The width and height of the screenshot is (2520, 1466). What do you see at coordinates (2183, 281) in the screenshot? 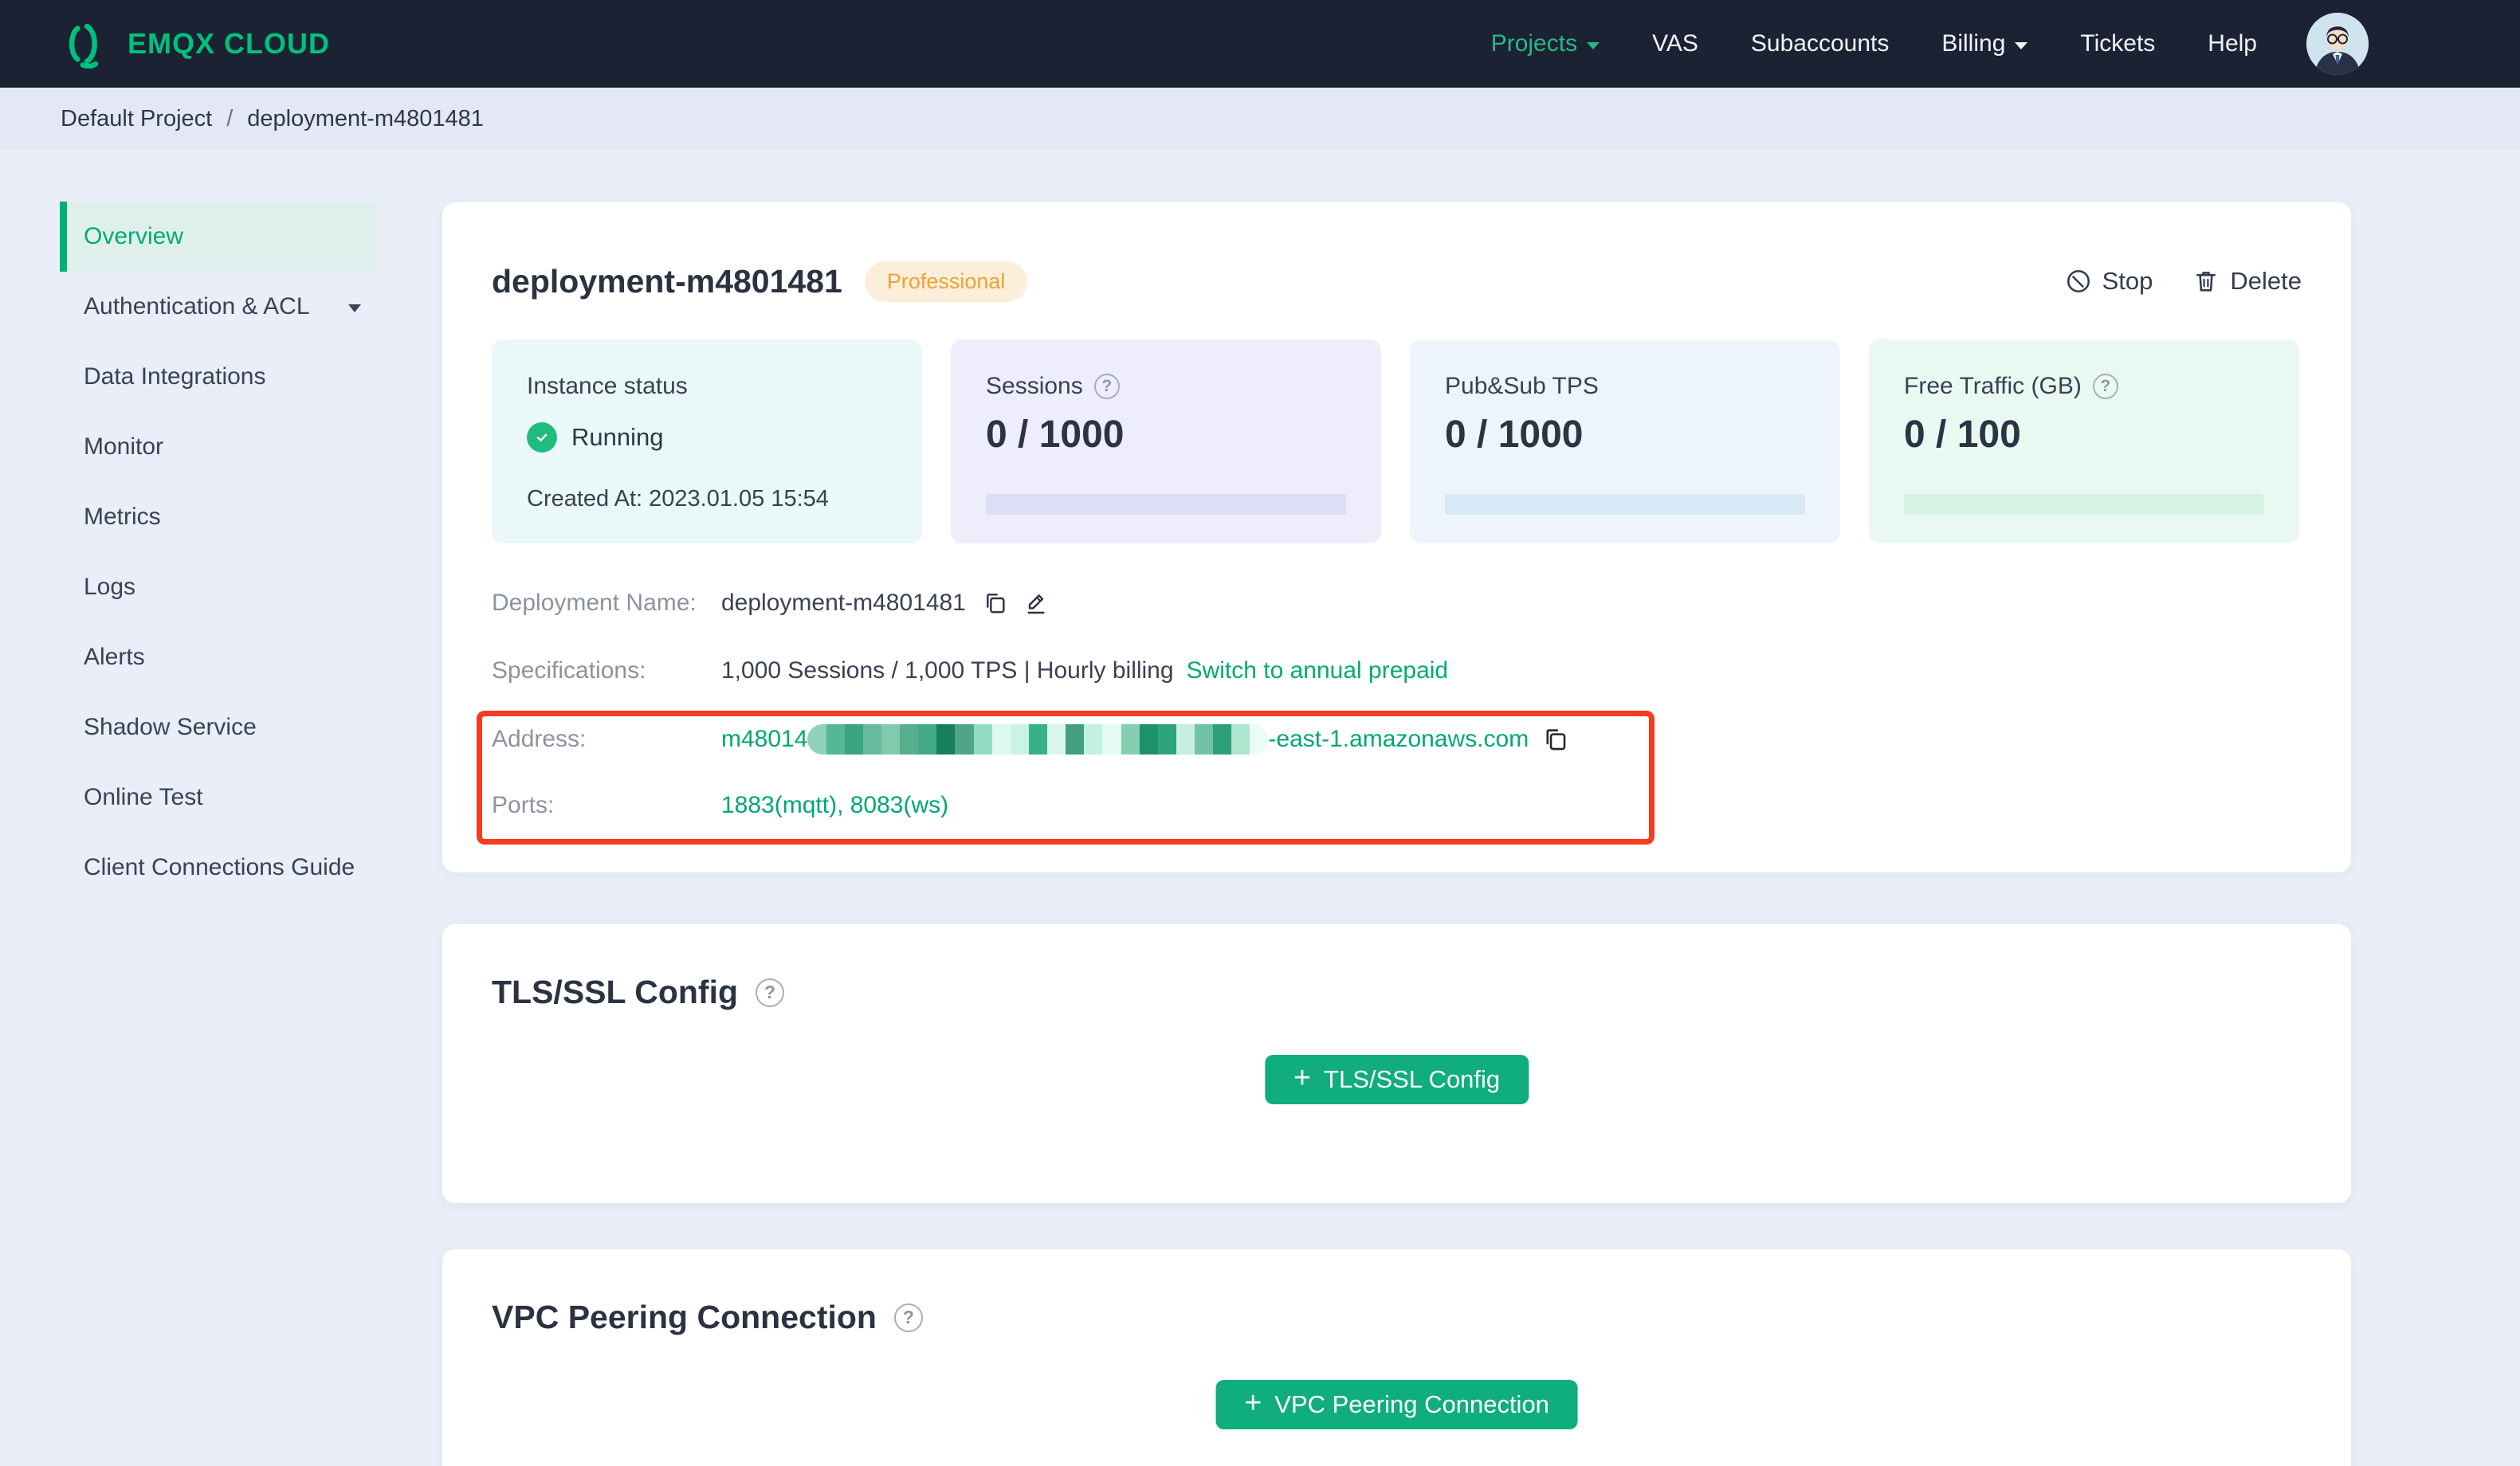
I see `deployment-actions: Stop Delete` at bounding box center [2183, 281].